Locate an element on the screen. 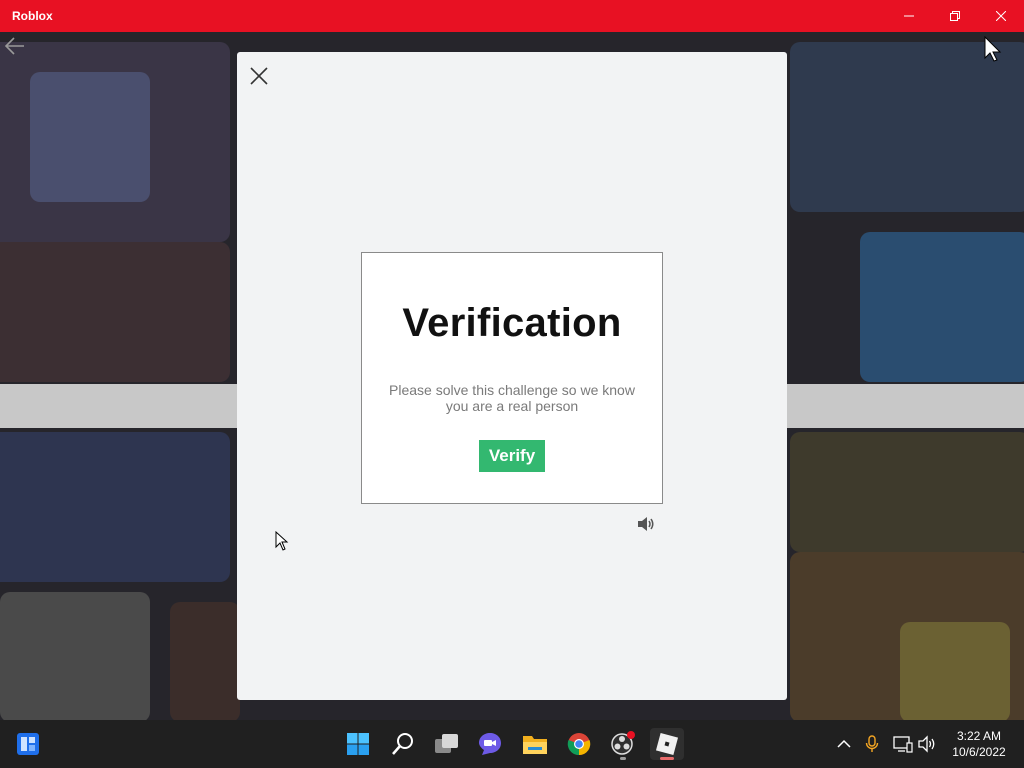  minimize-button is located at coordinates (909, 16).